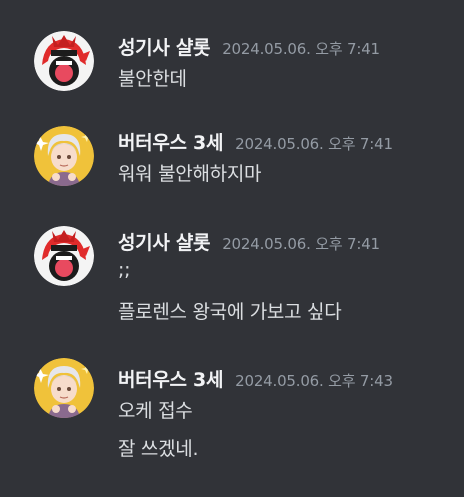  I want to click on timestamp: 2024.05.06. 오후 7:43, so click(314, 381).